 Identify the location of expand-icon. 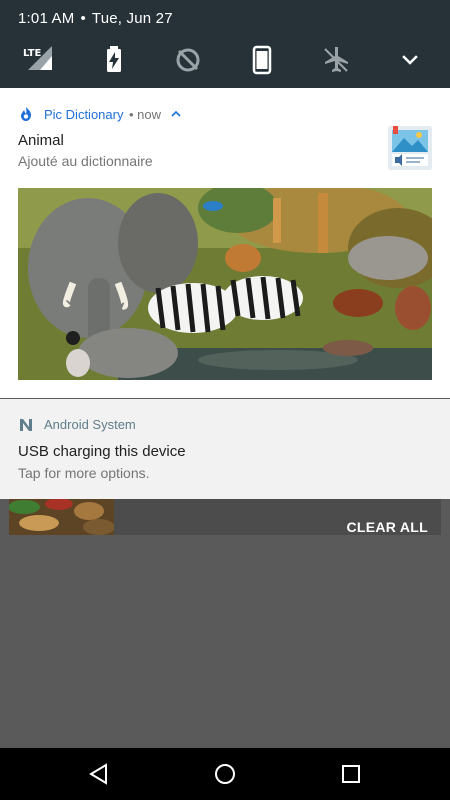
(410, 60).